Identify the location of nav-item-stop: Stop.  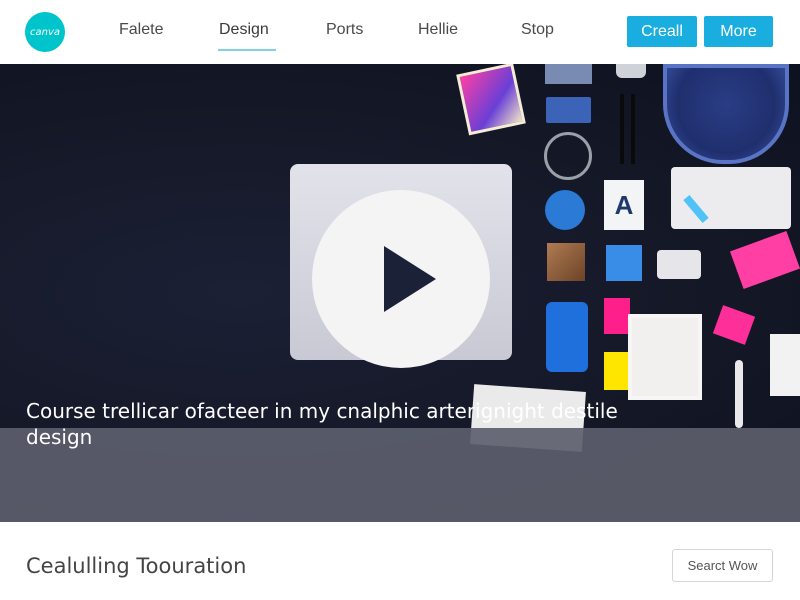
(537, 30).